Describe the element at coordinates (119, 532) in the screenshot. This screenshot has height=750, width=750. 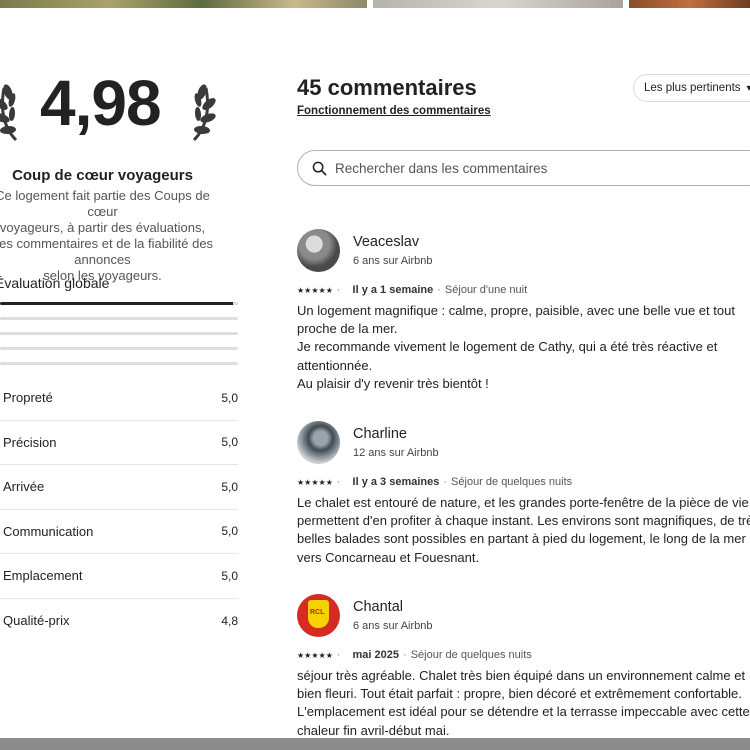
I see `category-row: Communication 5,0` at that location.